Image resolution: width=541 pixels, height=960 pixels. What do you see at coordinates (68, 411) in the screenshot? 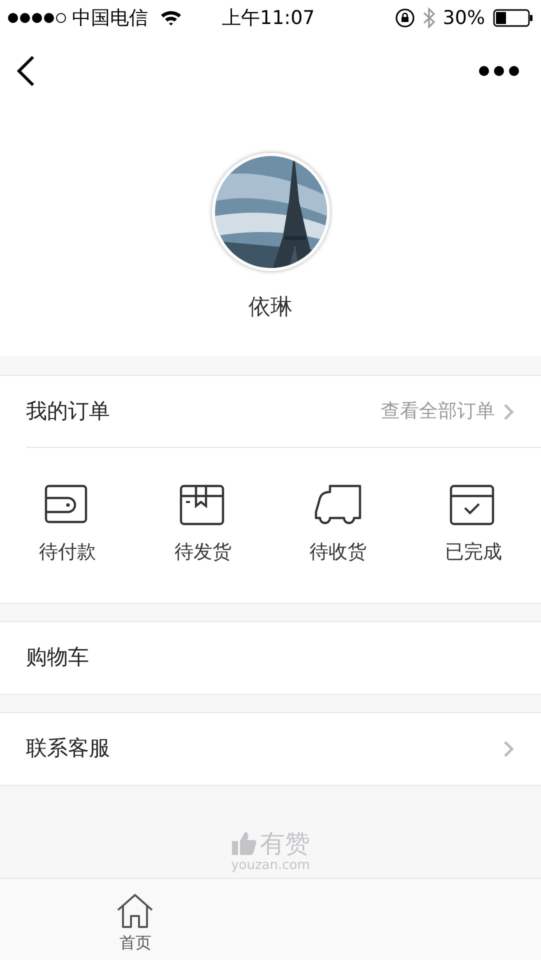
I see `section-title: 我的订单` at bounding box center [68, 411].